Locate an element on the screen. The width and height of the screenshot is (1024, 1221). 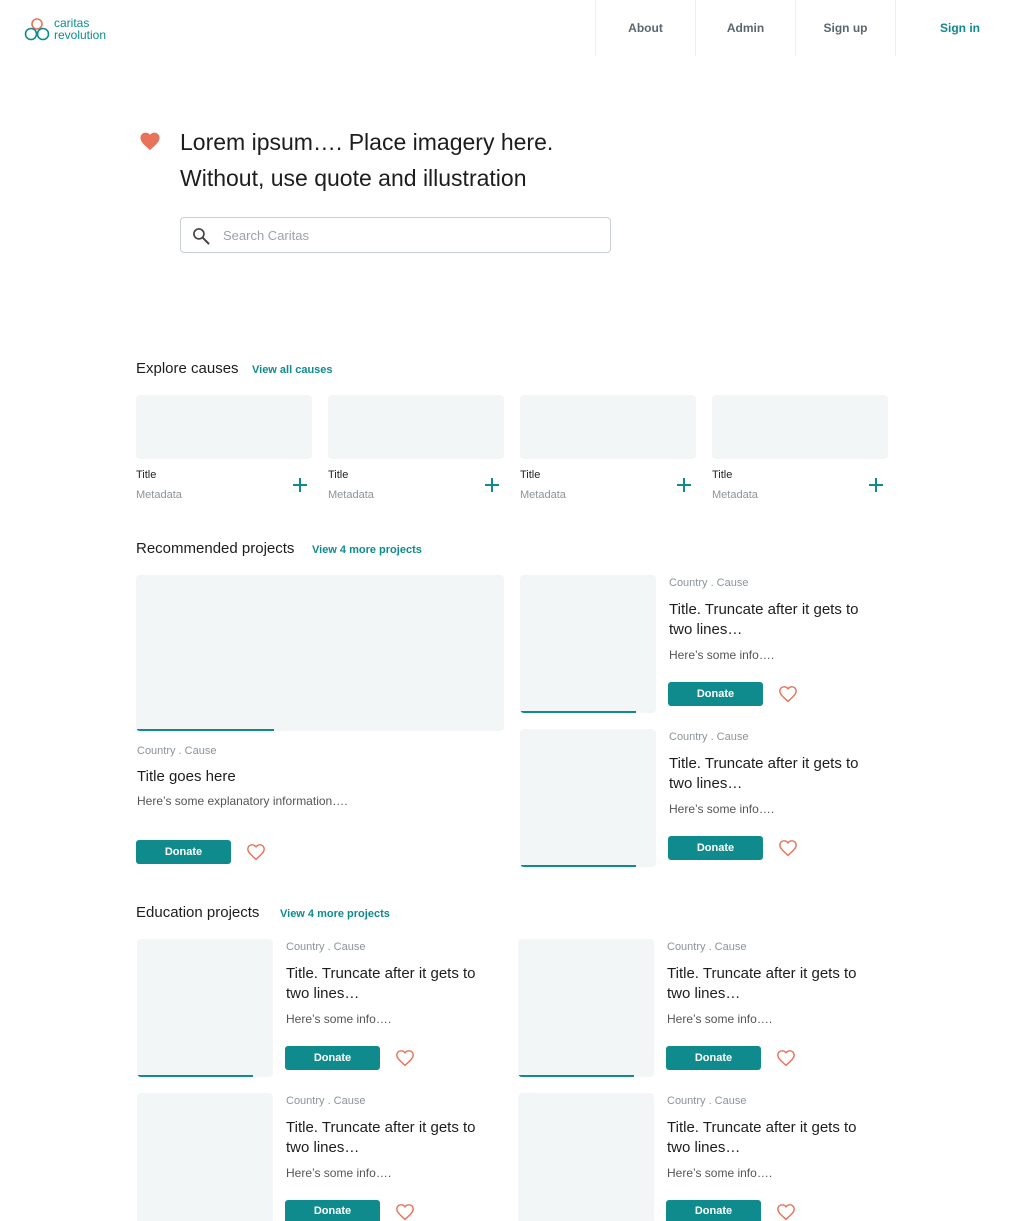
explore-causes-heading: Explore causes is located at coordinates (187, 368).